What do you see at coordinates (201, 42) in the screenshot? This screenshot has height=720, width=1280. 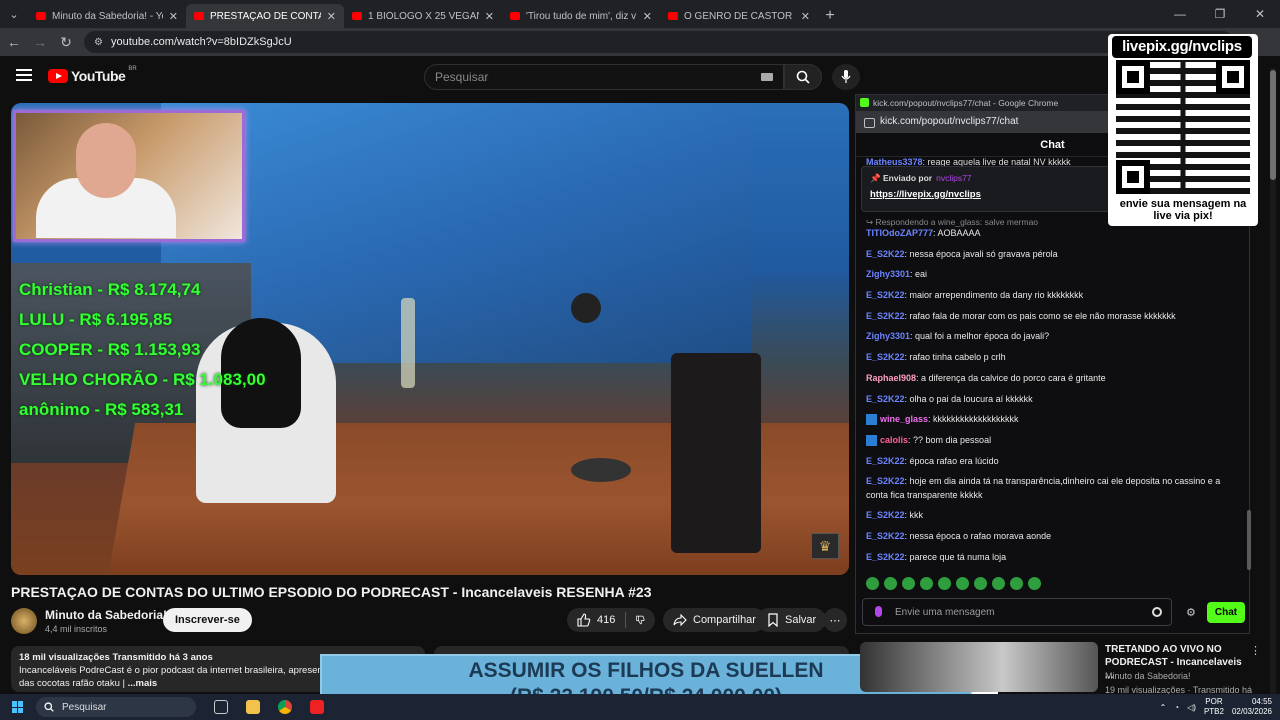 I see `url-text: youtube.com/watch?v=8bIDZkSgJcU` at bounding box center [201, 42].